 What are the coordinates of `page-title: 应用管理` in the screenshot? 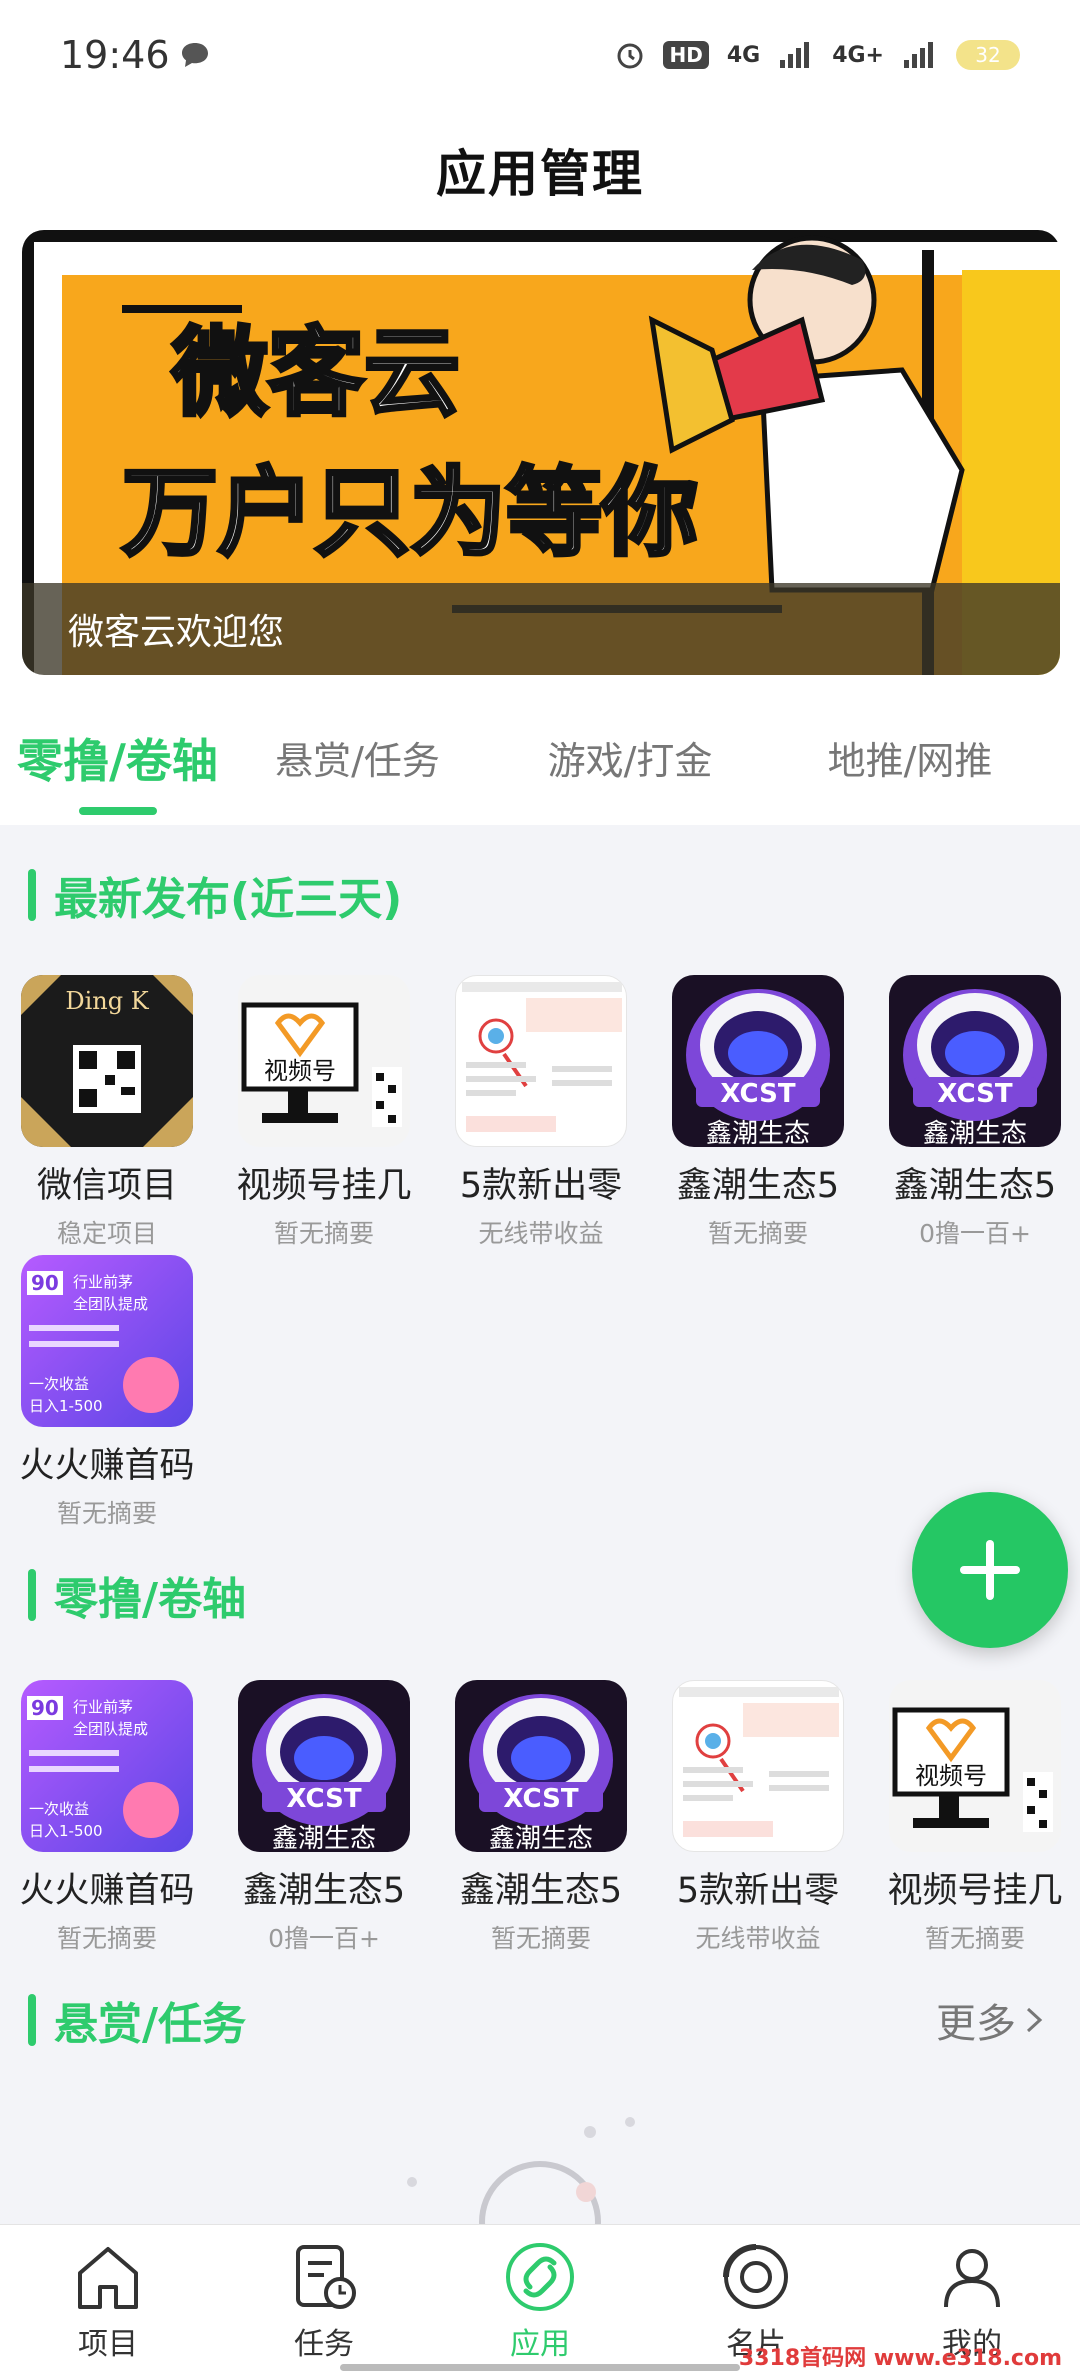 It's located at (540, 174).